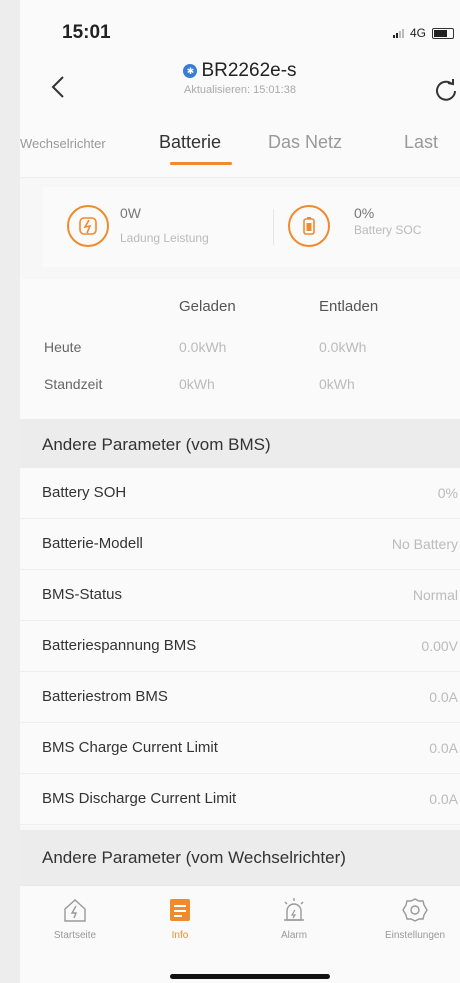  I want to click on param-value: No Battery, so click(424, 544).